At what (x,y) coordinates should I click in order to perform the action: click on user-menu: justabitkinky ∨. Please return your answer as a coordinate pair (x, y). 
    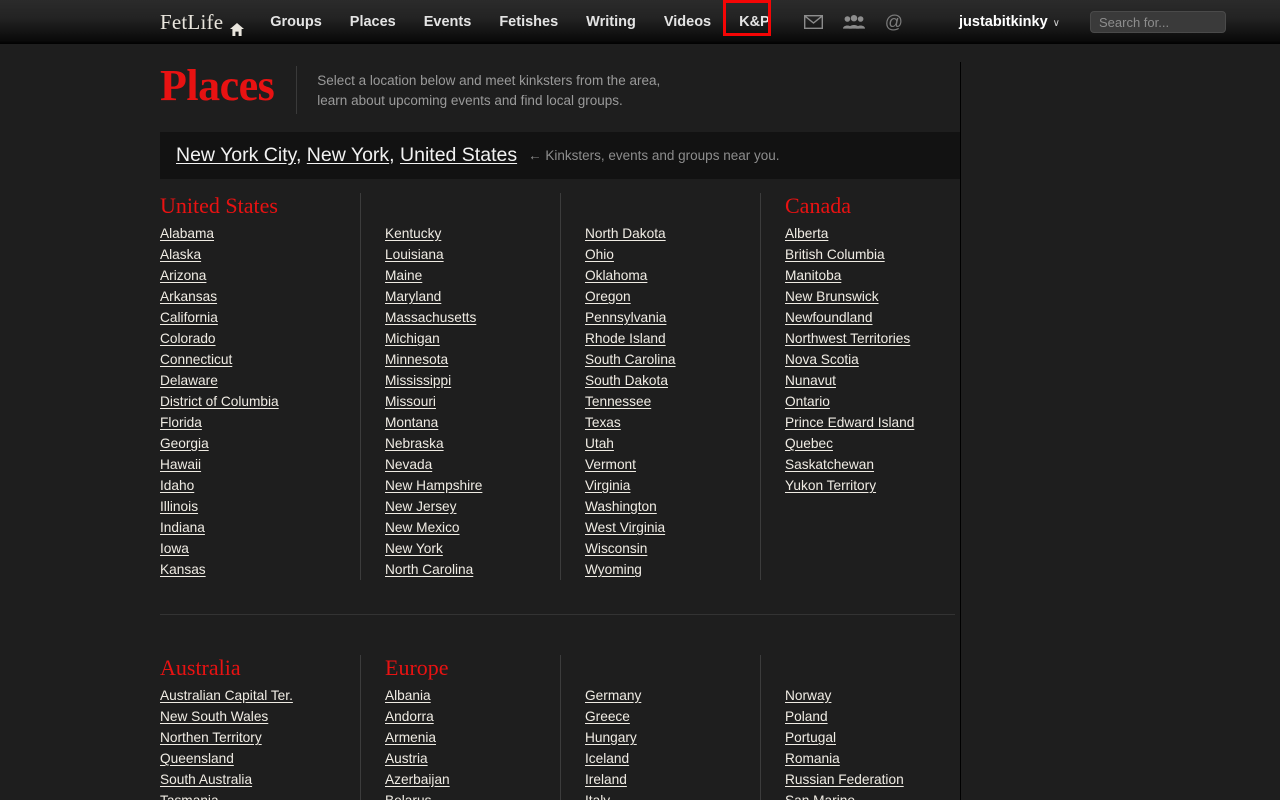
    Looking at the image, I should click on (1009, 22).